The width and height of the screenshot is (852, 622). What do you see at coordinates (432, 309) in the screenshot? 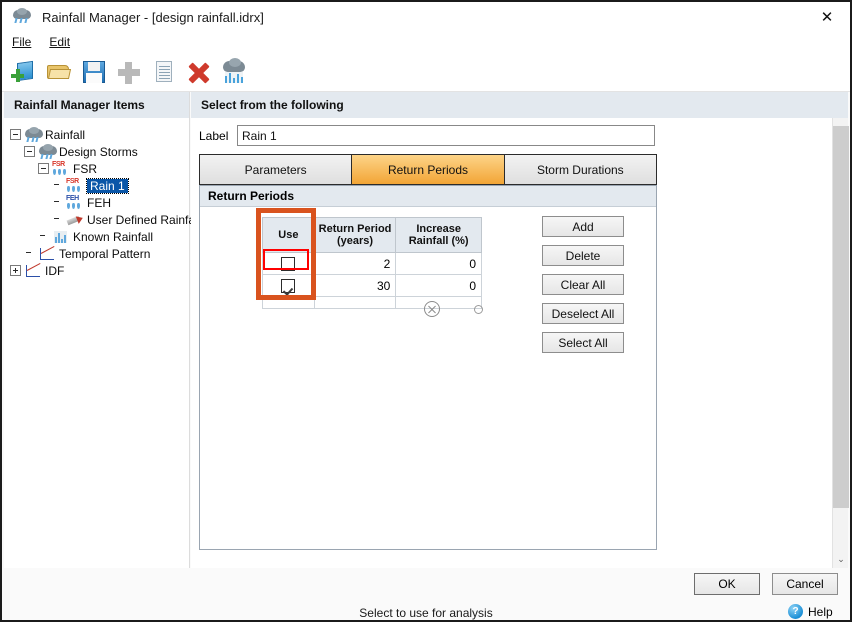
I see `circle-x-icon` at bounding box center [432, 309].